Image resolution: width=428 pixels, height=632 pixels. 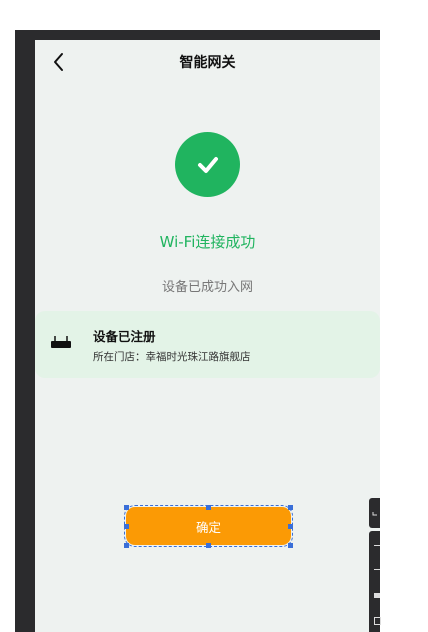 What do you see at coordinates (207, 242) in the screenshot?
I see `success-message: Wi-Fi连接成功` at bounding box center [207, 242].